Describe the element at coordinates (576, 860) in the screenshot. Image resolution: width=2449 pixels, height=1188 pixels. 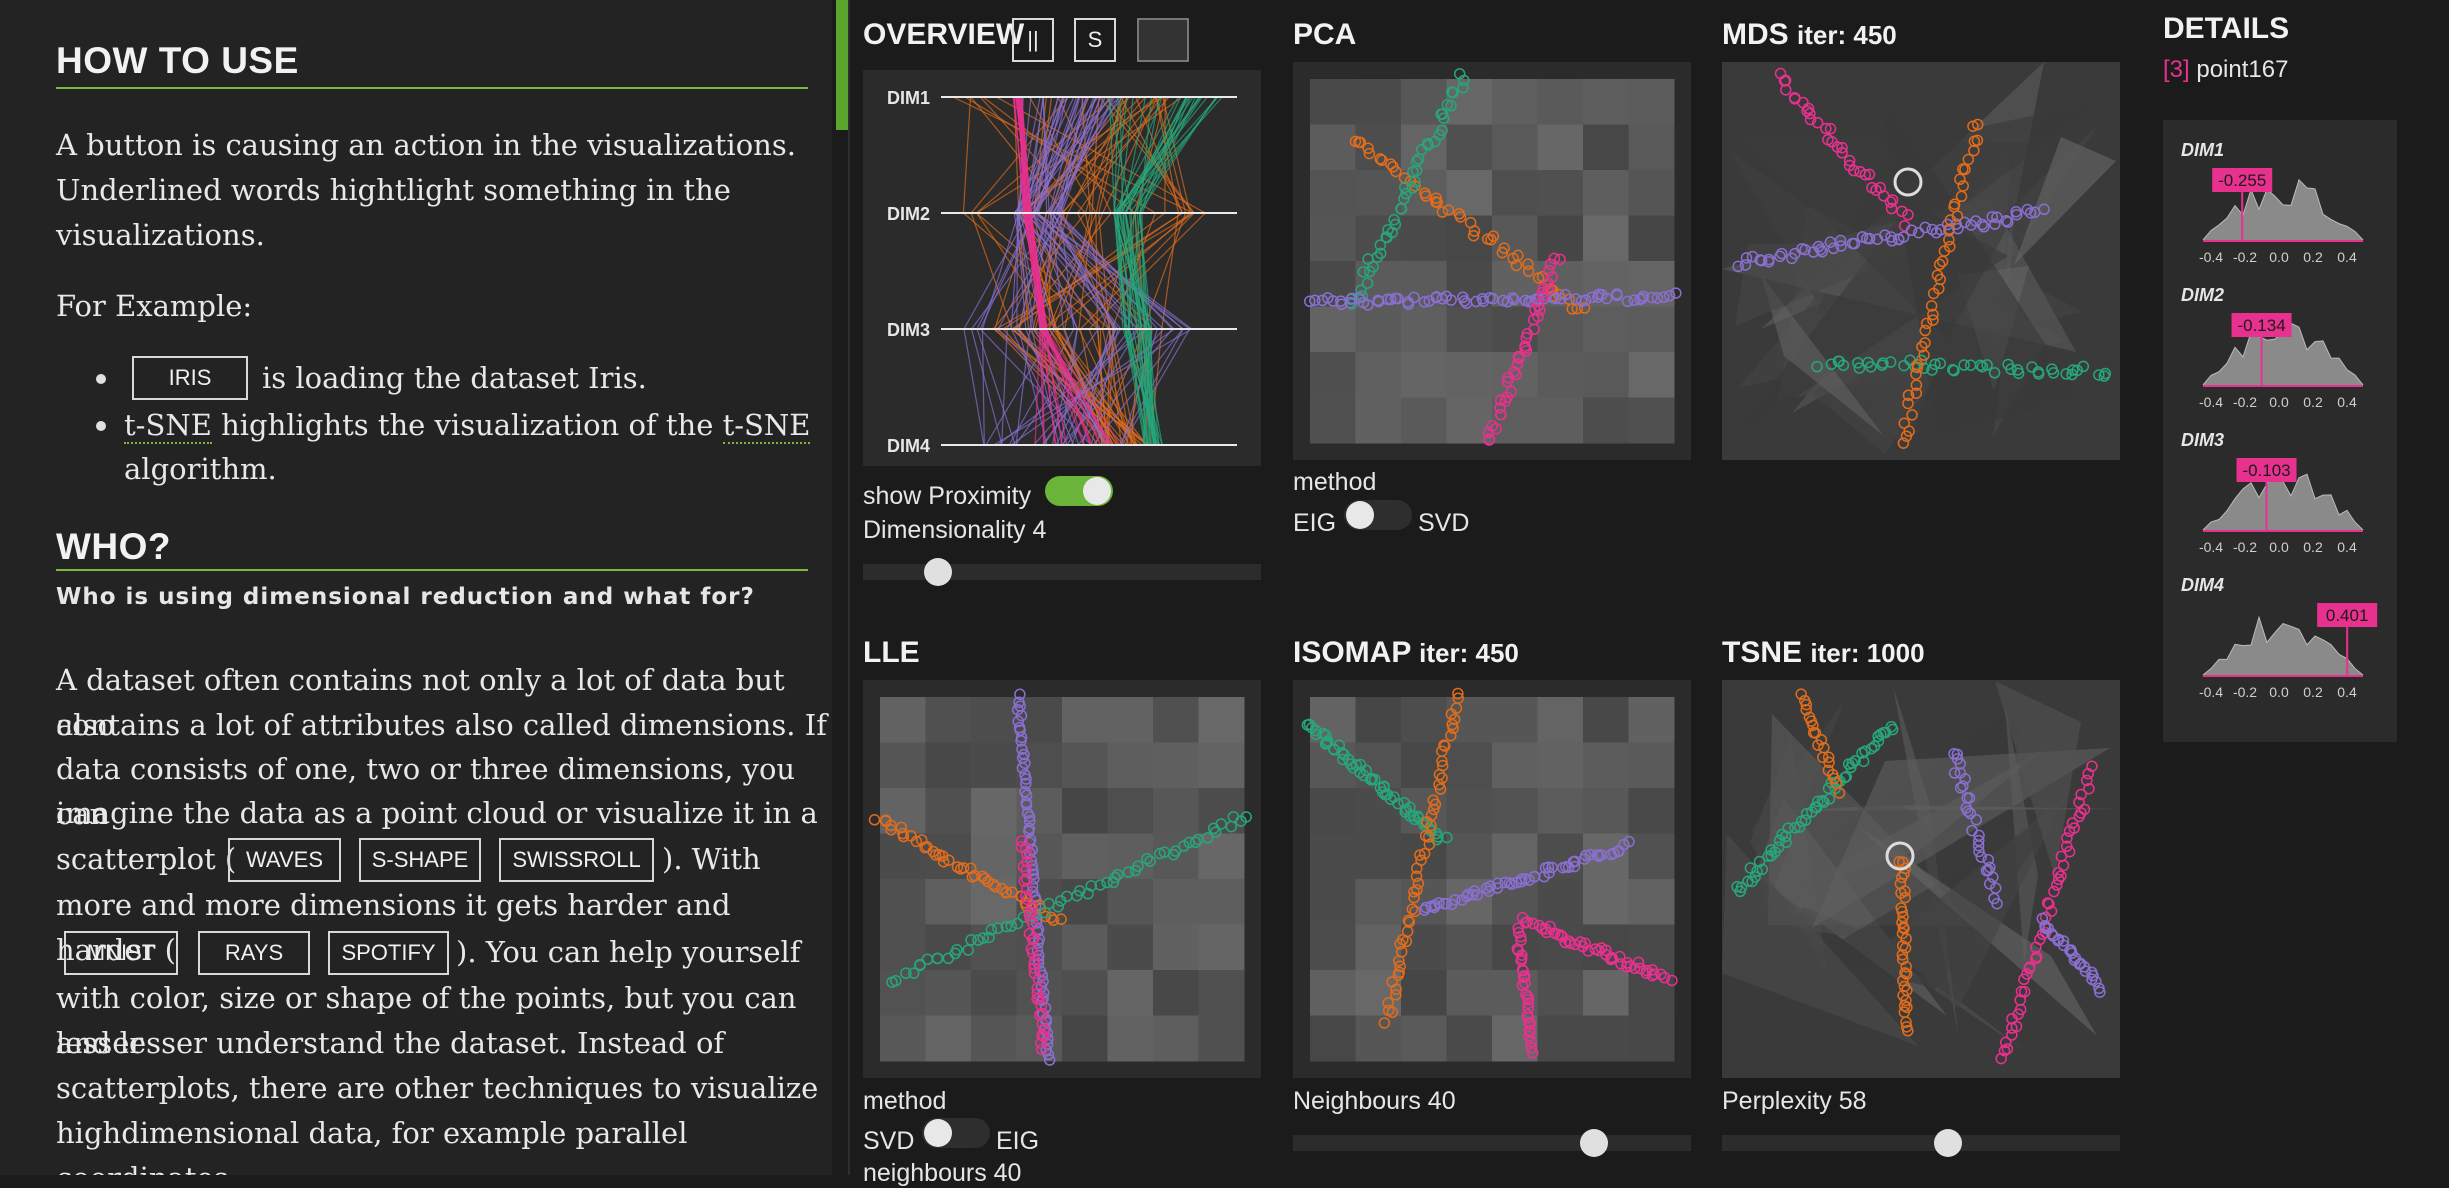
I see `swissroll-button: SWISSROLL` at that location.